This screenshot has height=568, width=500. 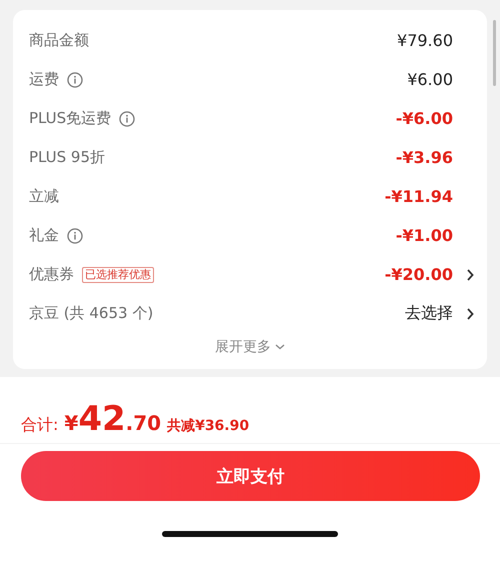 What do you see at coordinates (44, 196) in the screenshot?
I see `row-label: 立减` at bounding box center [44, 196].